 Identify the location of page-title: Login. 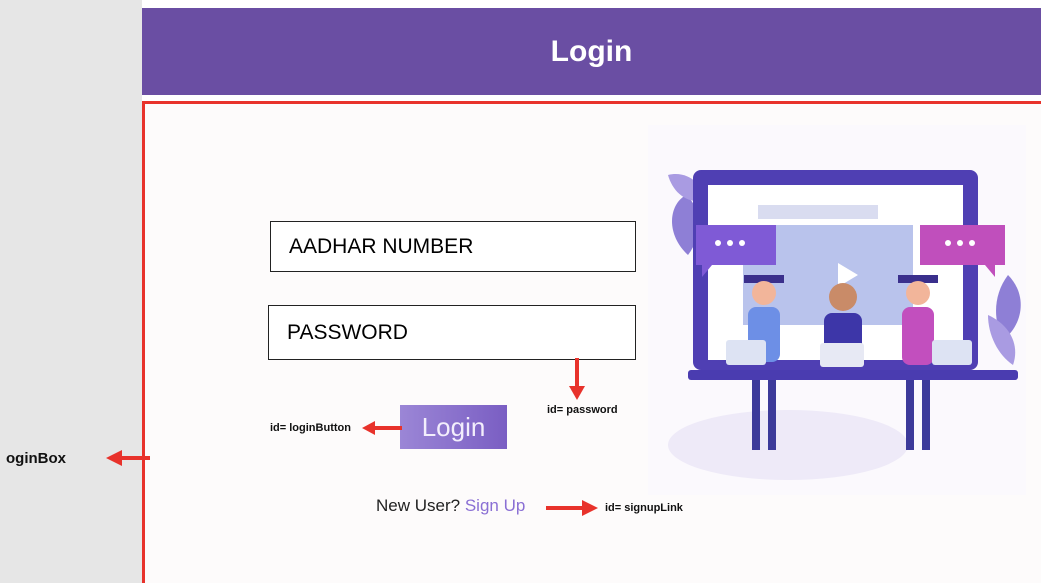
(591, 51).